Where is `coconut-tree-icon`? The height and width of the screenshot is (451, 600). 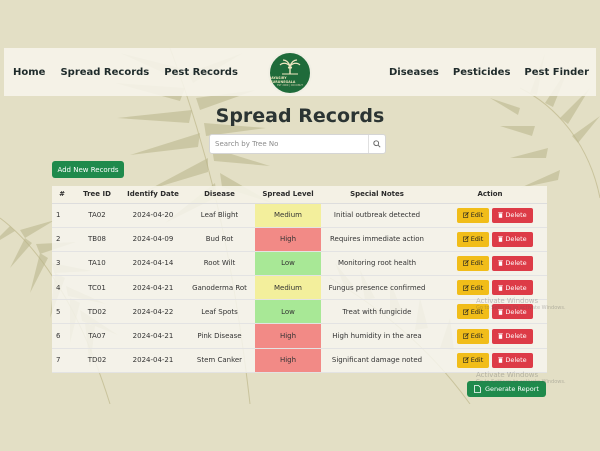 coconut-tree-icon is located at coordinates (290, 67).